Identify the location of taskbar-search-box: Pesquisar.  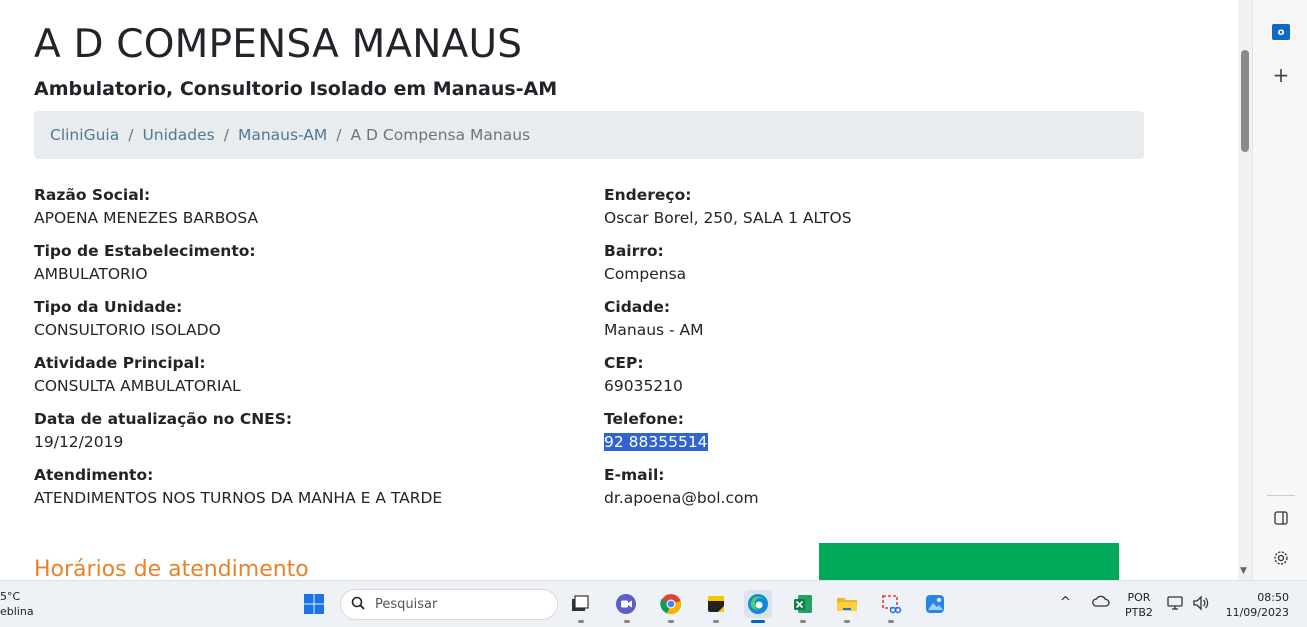
(449, 604).